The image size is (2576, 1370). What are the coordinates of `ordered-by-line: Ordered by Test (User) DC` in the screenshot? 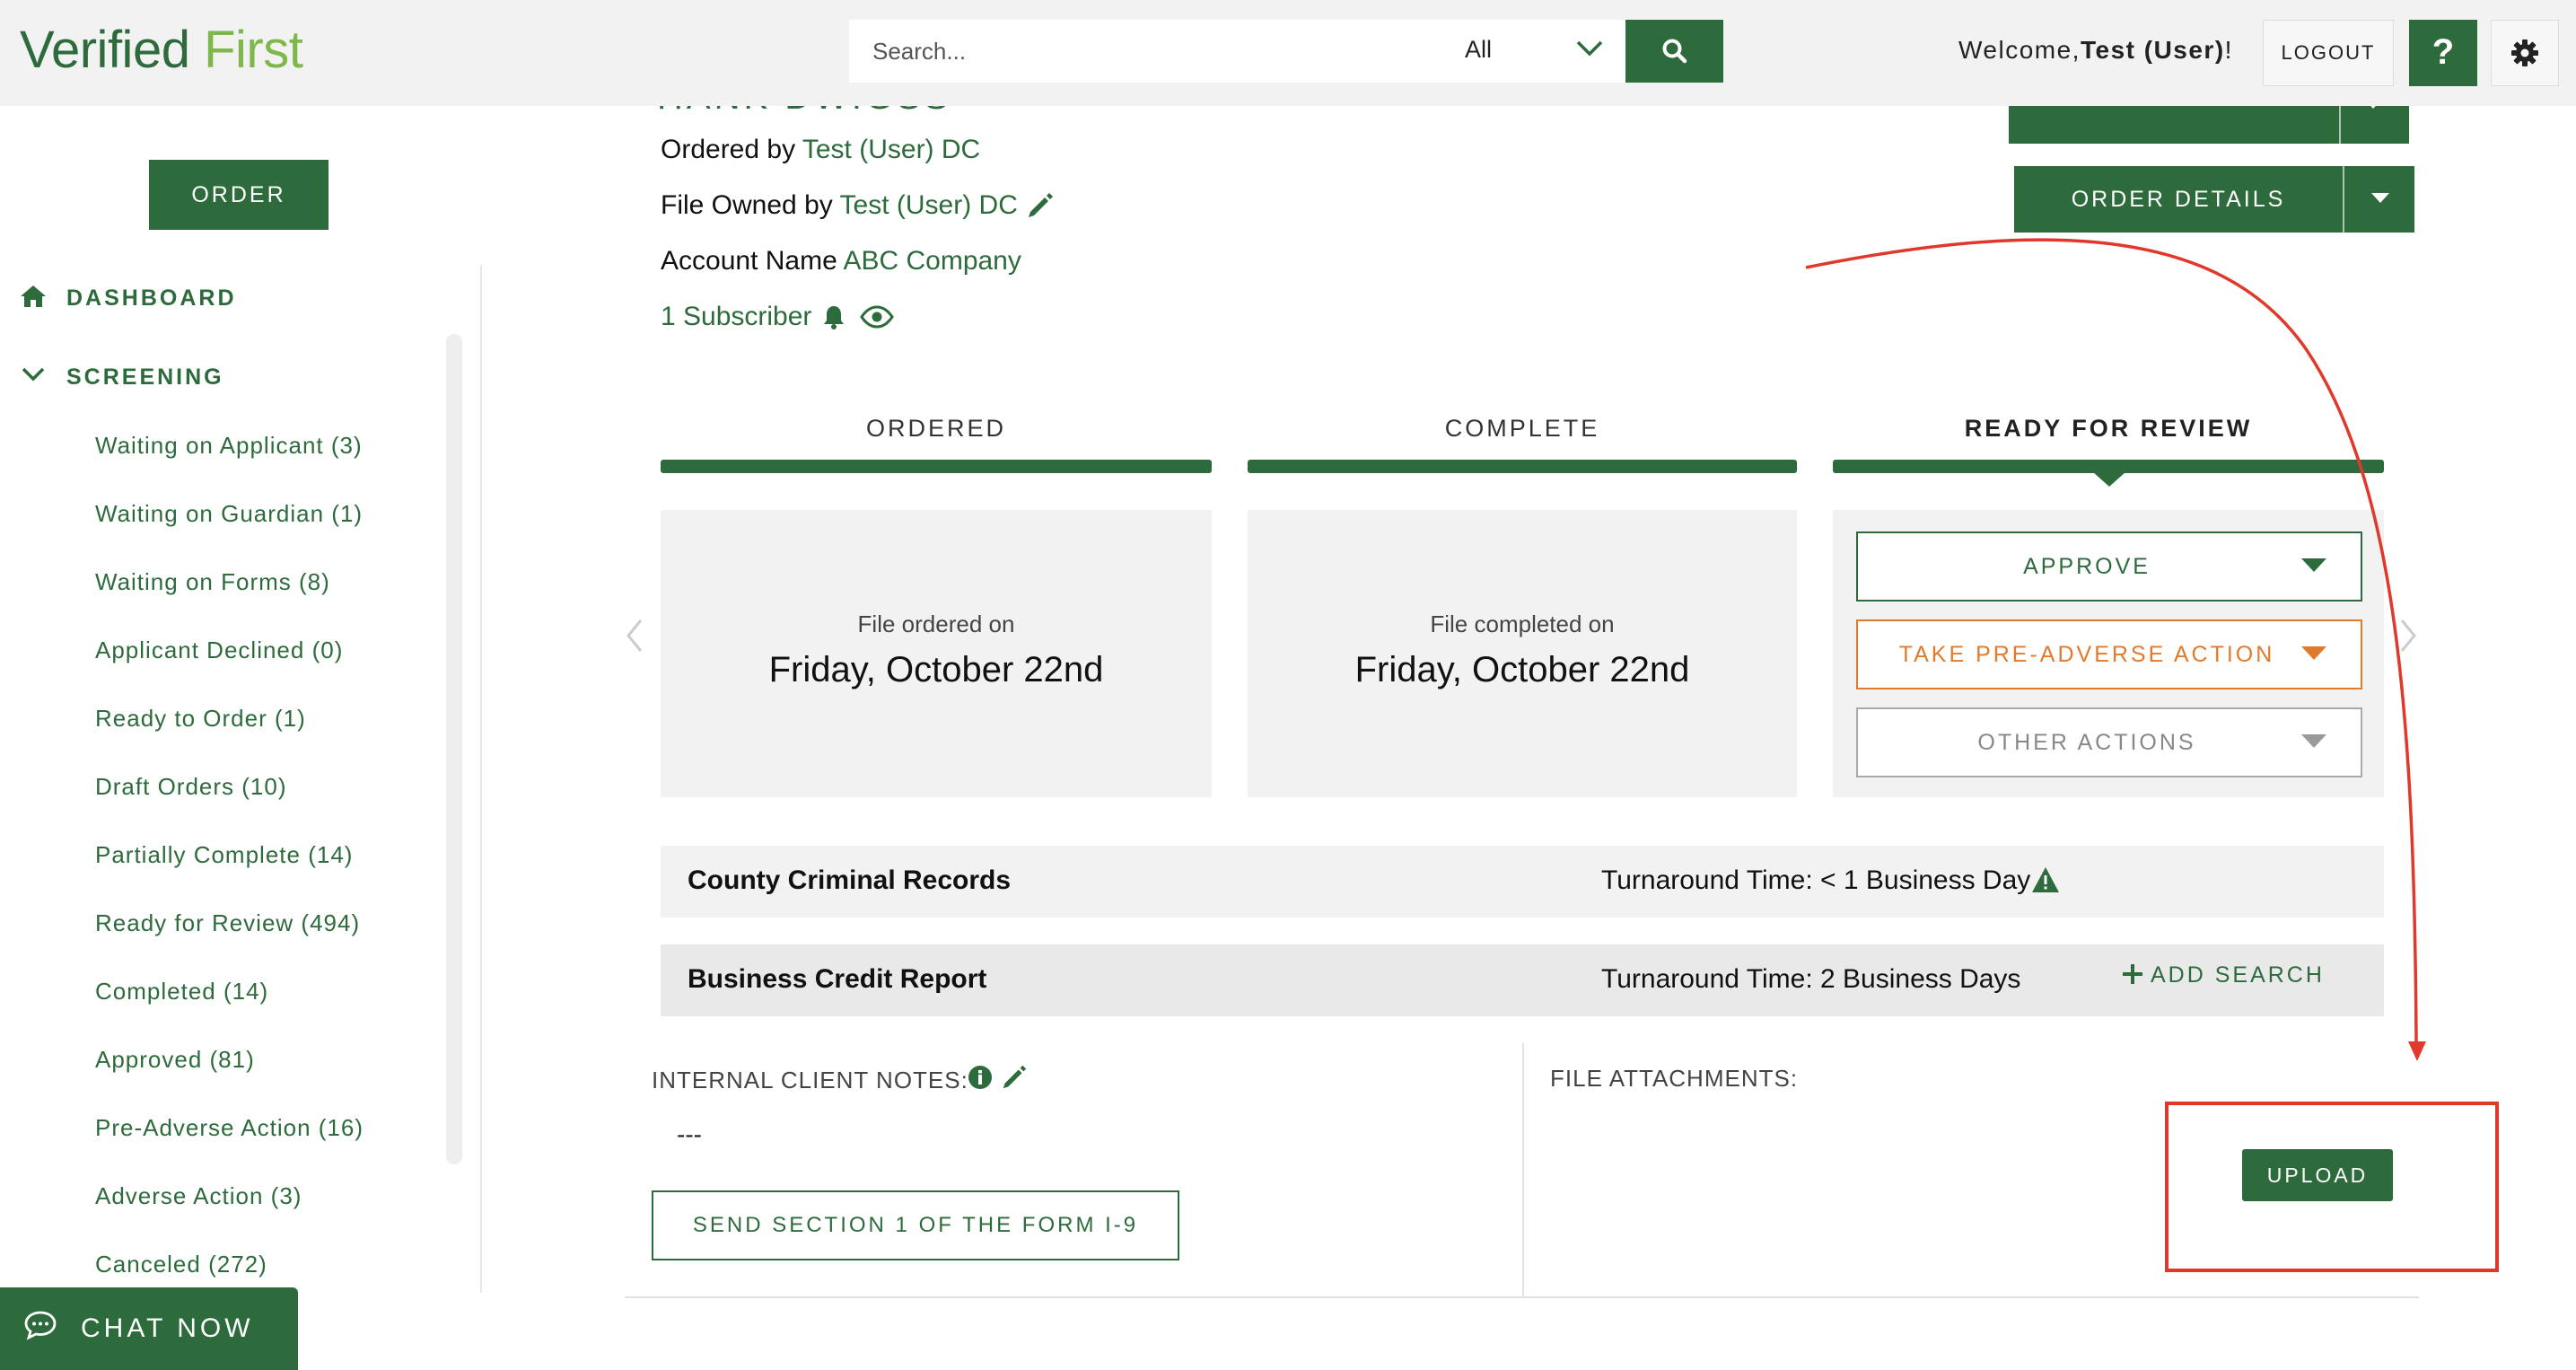 It's located at (820, 150).